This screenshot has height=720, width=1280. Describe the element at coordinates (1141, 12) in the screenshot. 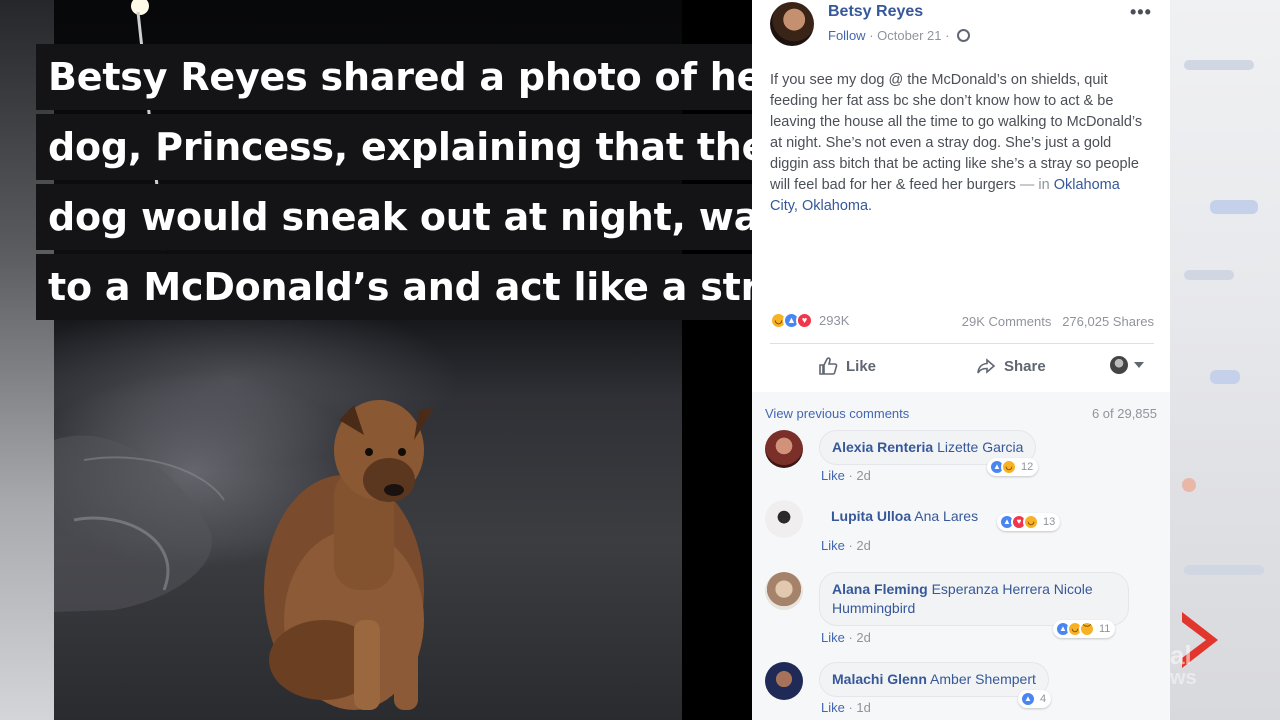

I see `more-options-icon: •••` at that location.